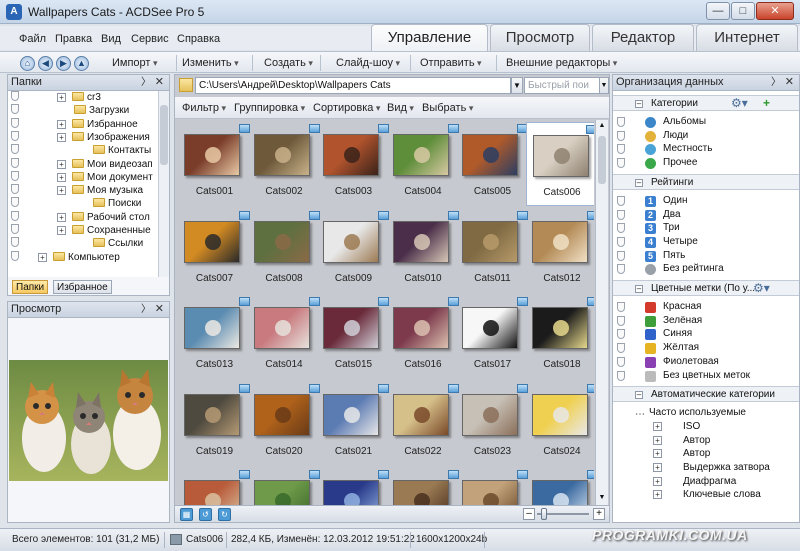 The image size is (800, 551). What do you see at coordinates (706, 163) in the screenshot?
I see `category-item: Прочее` at bounding box center [706, 163].